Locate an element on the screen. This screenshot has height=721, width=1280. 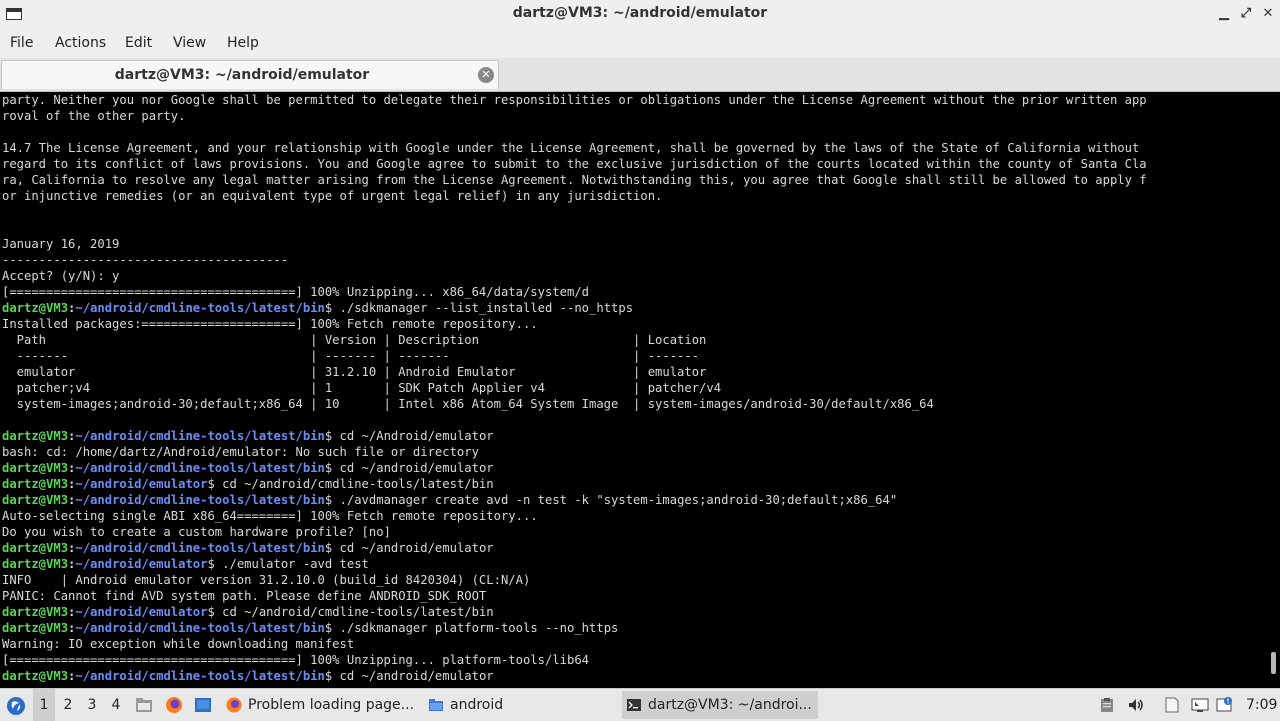
terminal-output-line: Accept? (y/N): y is located at coordinates (633, 276).